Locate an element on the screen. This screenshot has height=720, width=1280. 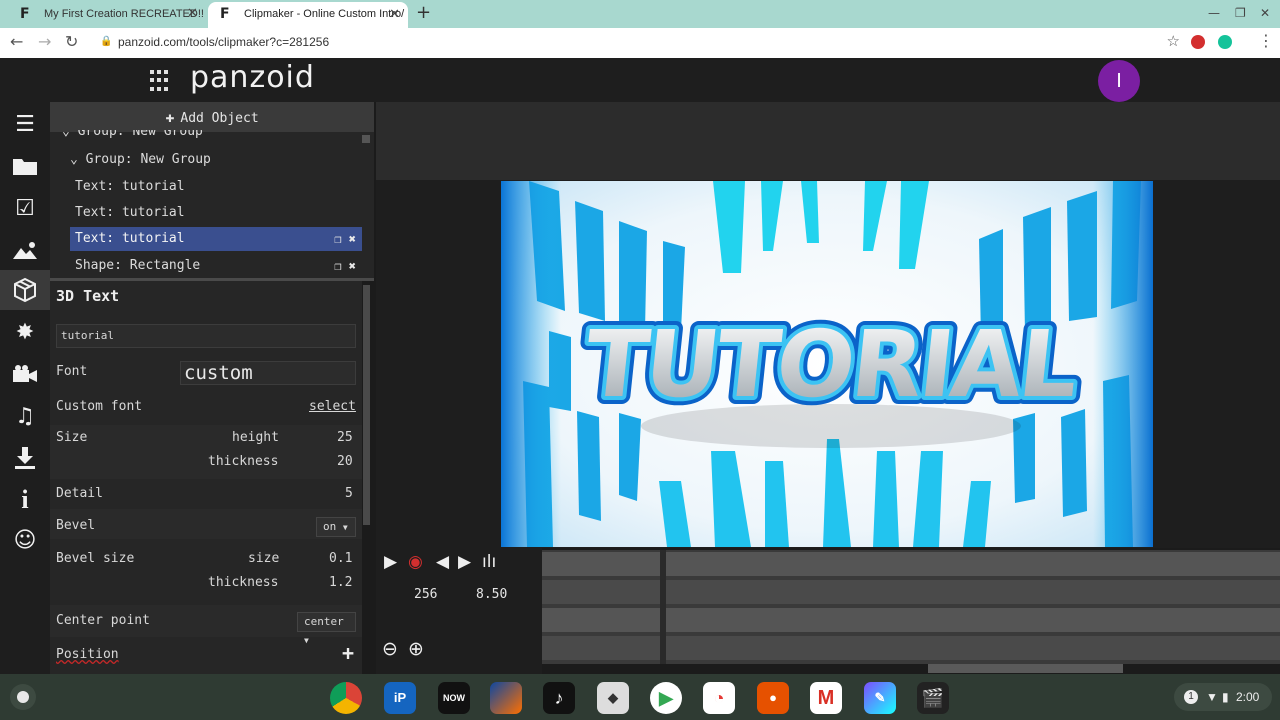
browser-menu-icon: ⋮ is located at coordinates (1266, 40).